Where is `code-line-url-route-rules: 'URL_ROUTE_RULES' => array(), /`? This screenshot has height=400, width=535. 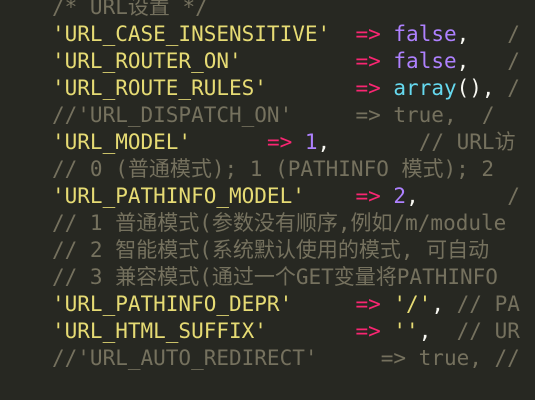
code-line-url-route-rules: 'URL_ROUTE_RULES' => array(), / is located at coordinates (286, 88).